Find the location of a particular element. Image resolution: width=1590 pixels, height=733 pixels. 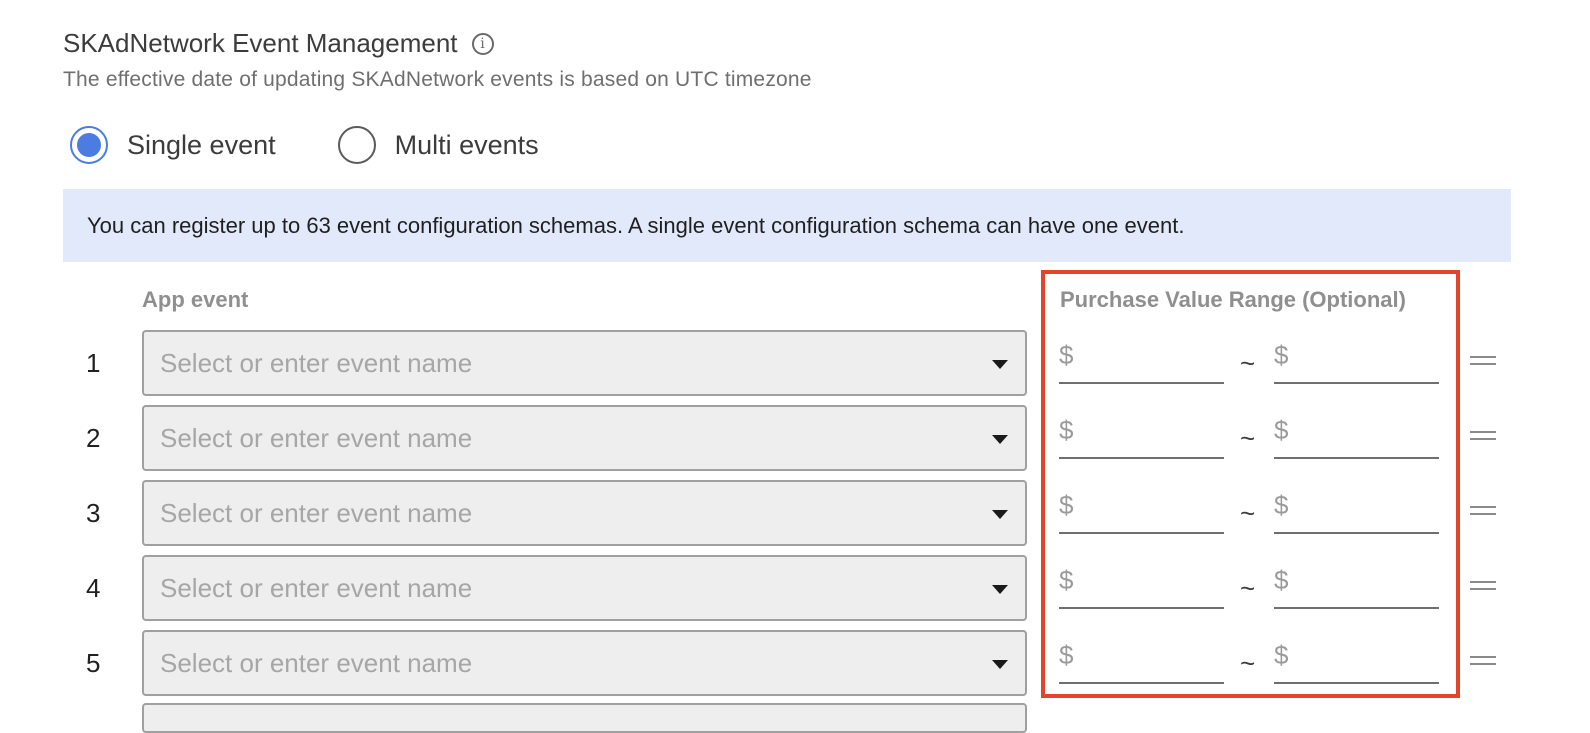

purchase-value-range-column-header: Purchase Value Range (Optional) is located at coordinates (1233, 299).